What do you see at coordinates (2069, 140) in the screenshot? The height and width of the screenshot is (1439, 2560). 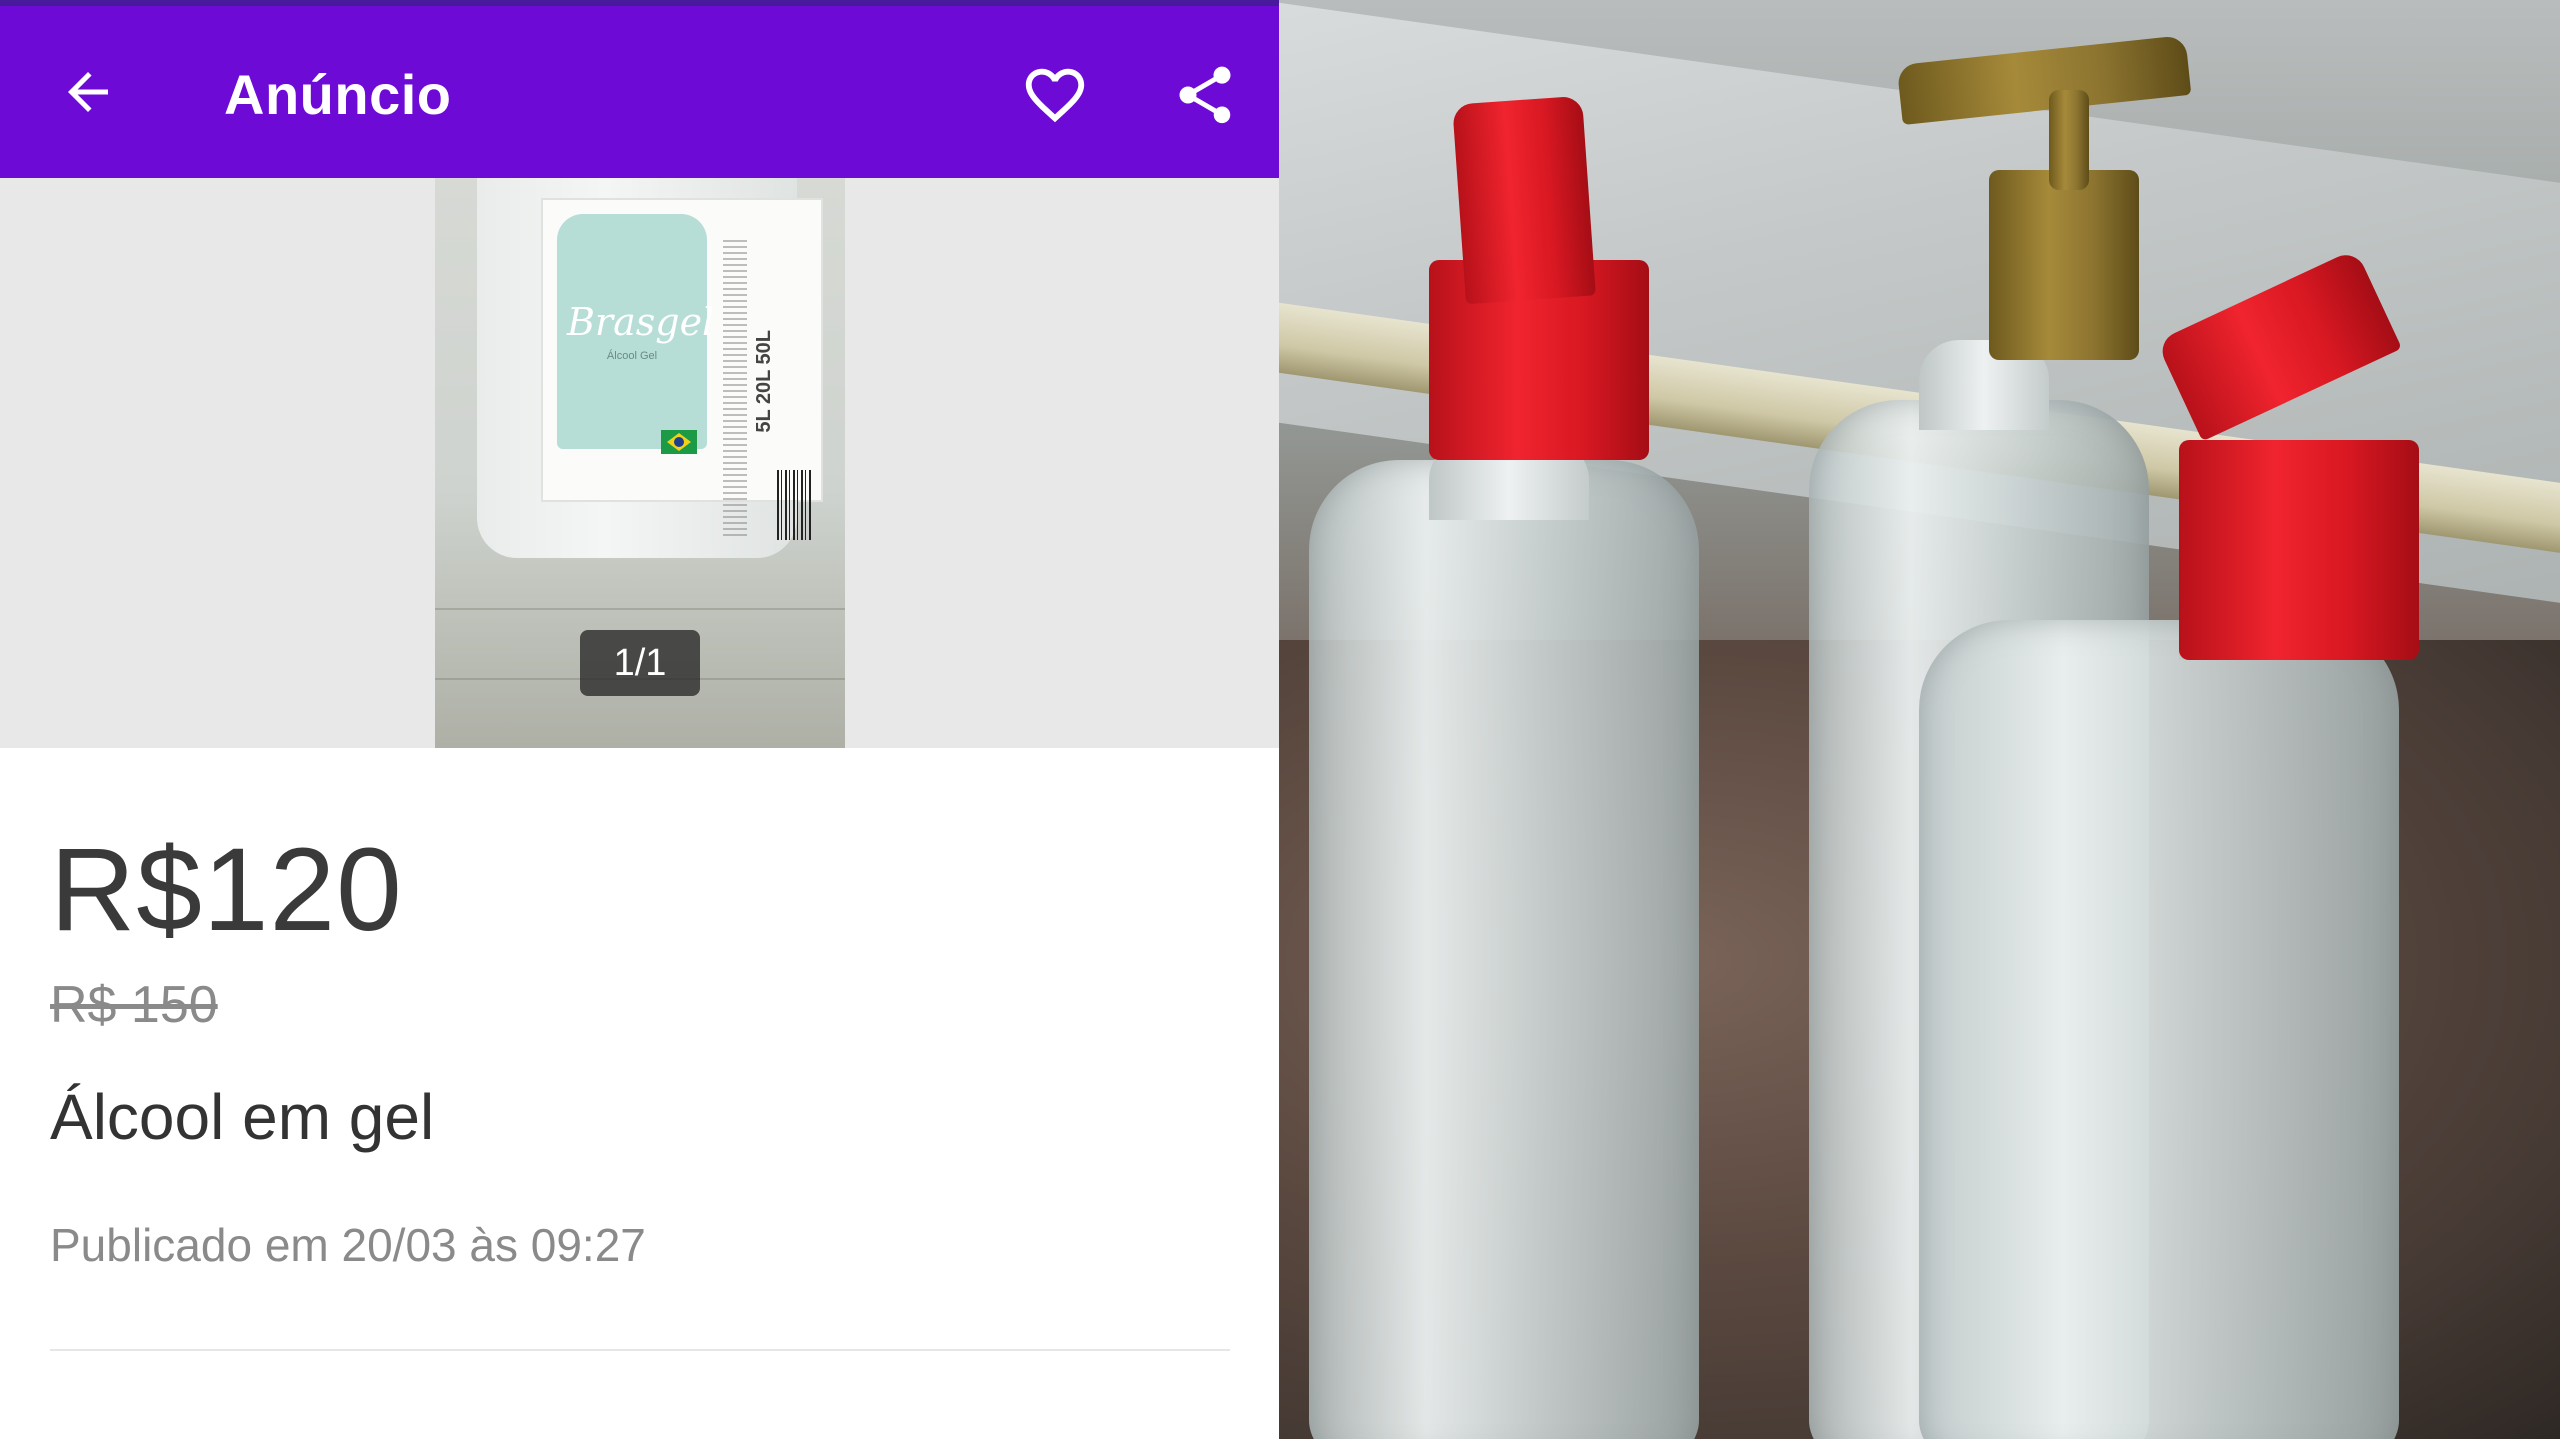 I see `bottle-gold-stem` at bounding box center [2069, 140].